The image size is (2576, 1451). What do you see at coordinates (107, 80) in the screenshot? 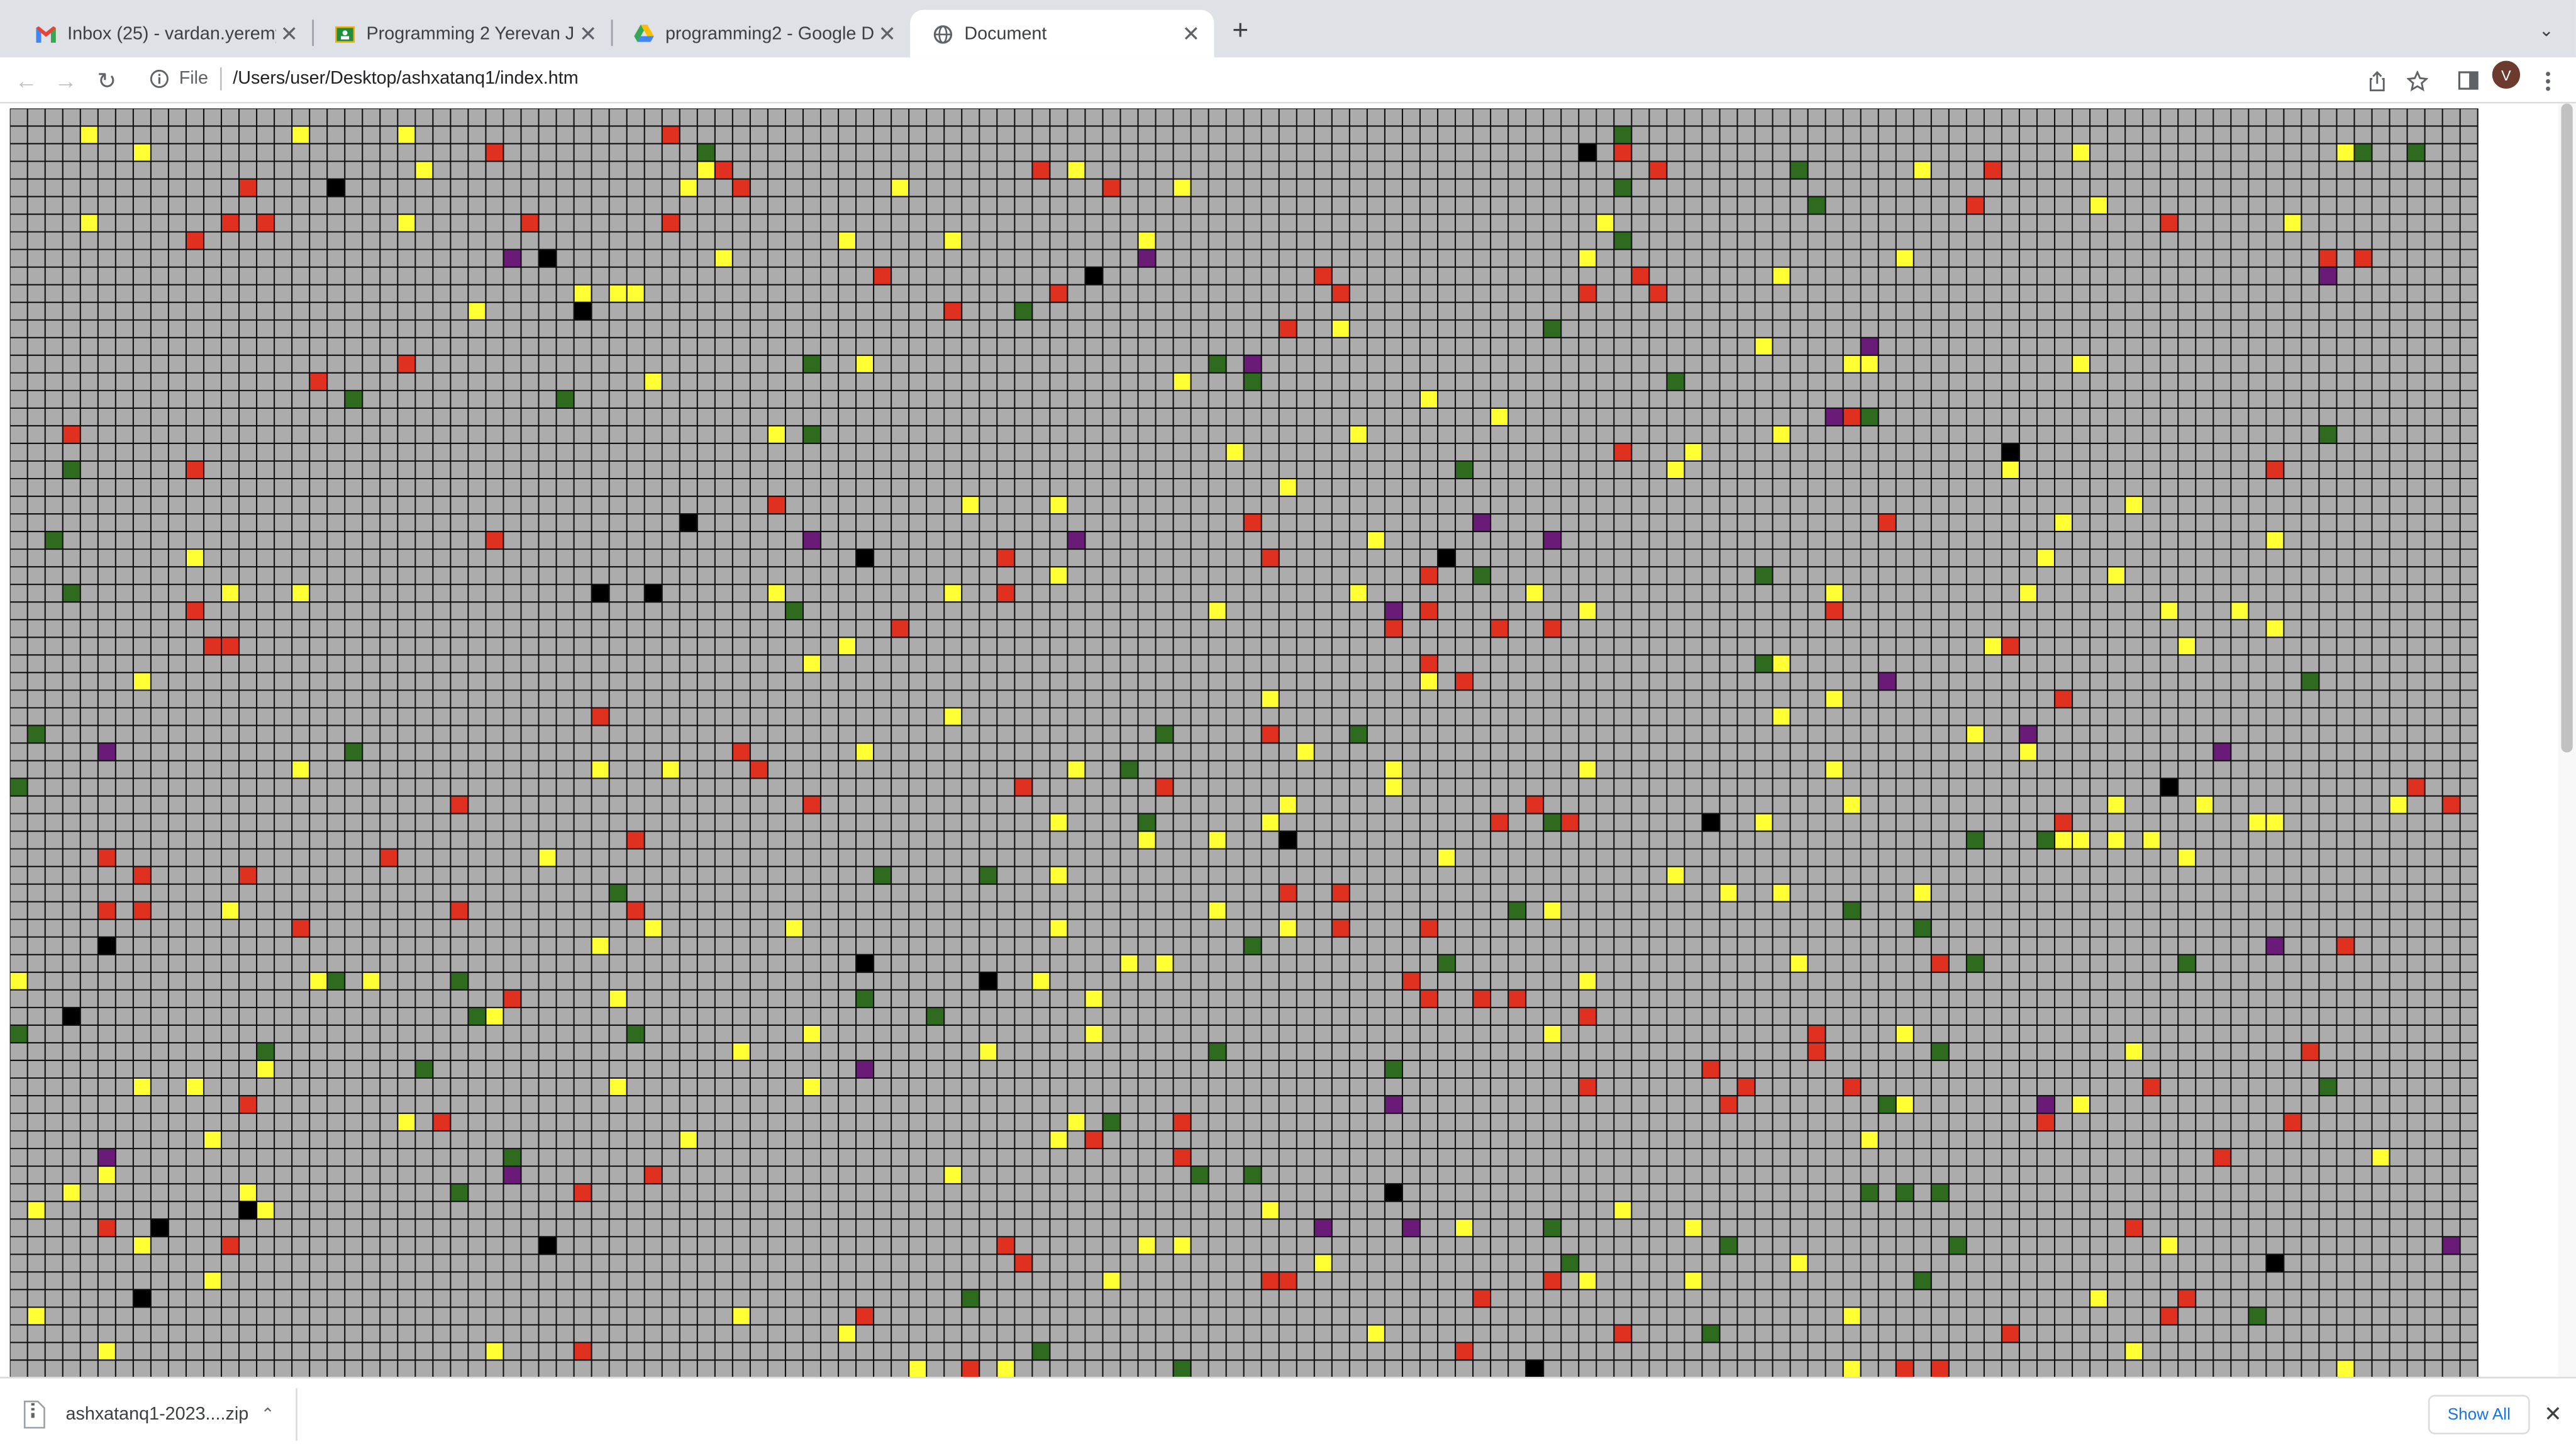
I see `reload-icon: ↻` at bounding box center [107, 80].